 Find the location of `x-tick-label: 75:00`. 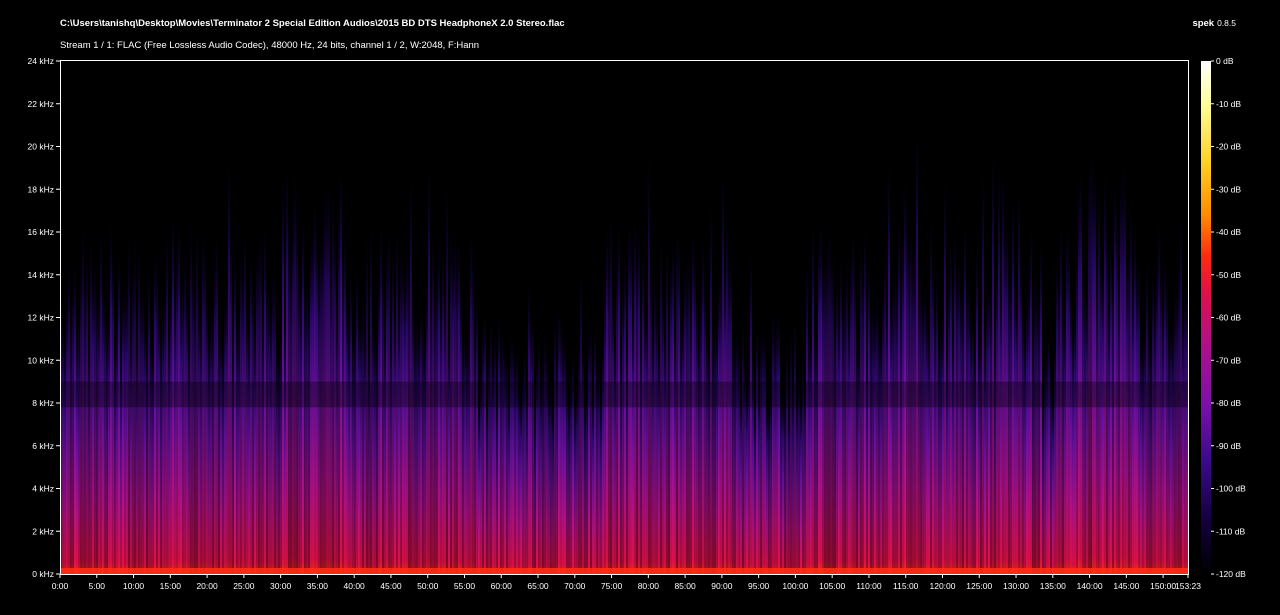

x-tick-label: 75:00 is located at coordinates (612, 586).